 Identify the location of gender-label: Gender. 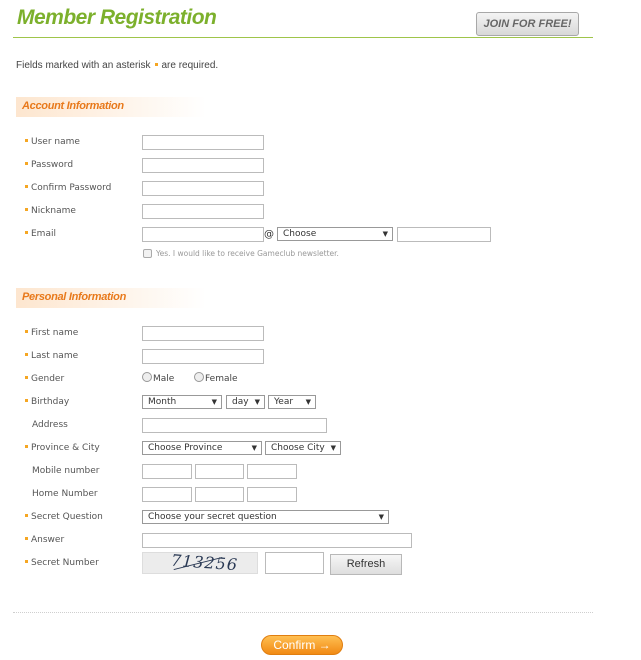
(48, 379).